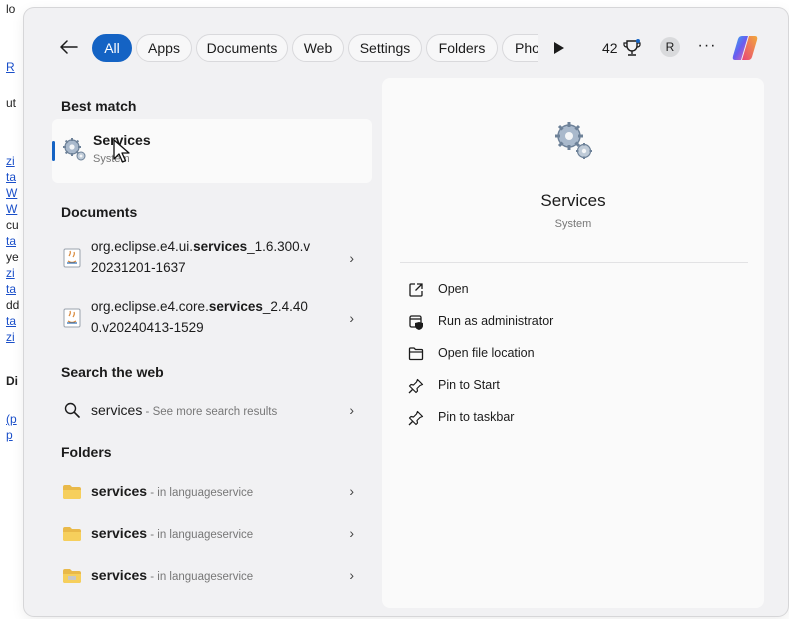 The width and height of the screenshot is (789, 619). Describe the element at coordinates (496, 321) in the screenshot. I see `action-label: Run as administrator` at that location.